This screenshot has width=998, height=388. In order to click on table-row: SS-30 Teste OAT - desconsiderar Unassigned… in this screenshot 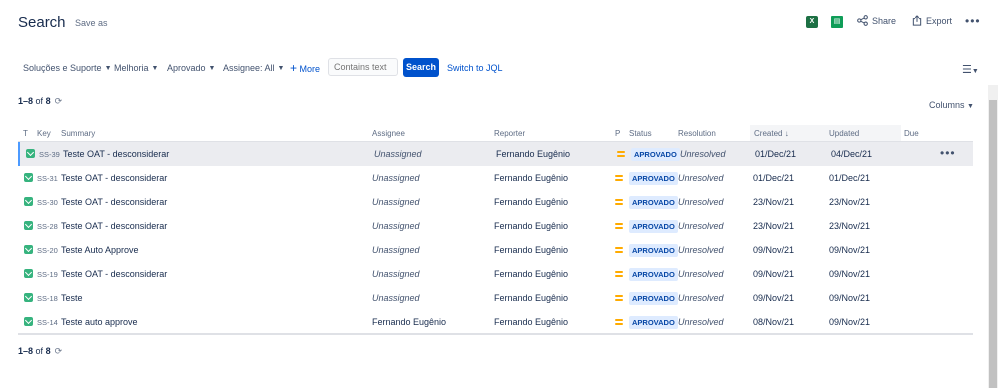, I will do `click(495, 202)`.